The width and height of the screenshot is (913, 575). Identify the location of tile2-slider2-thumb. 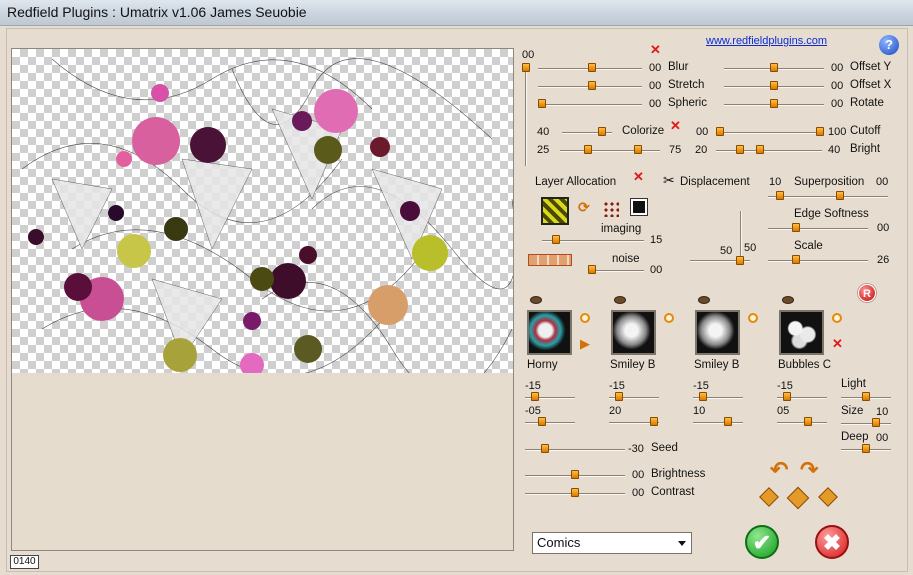
(654, 421).